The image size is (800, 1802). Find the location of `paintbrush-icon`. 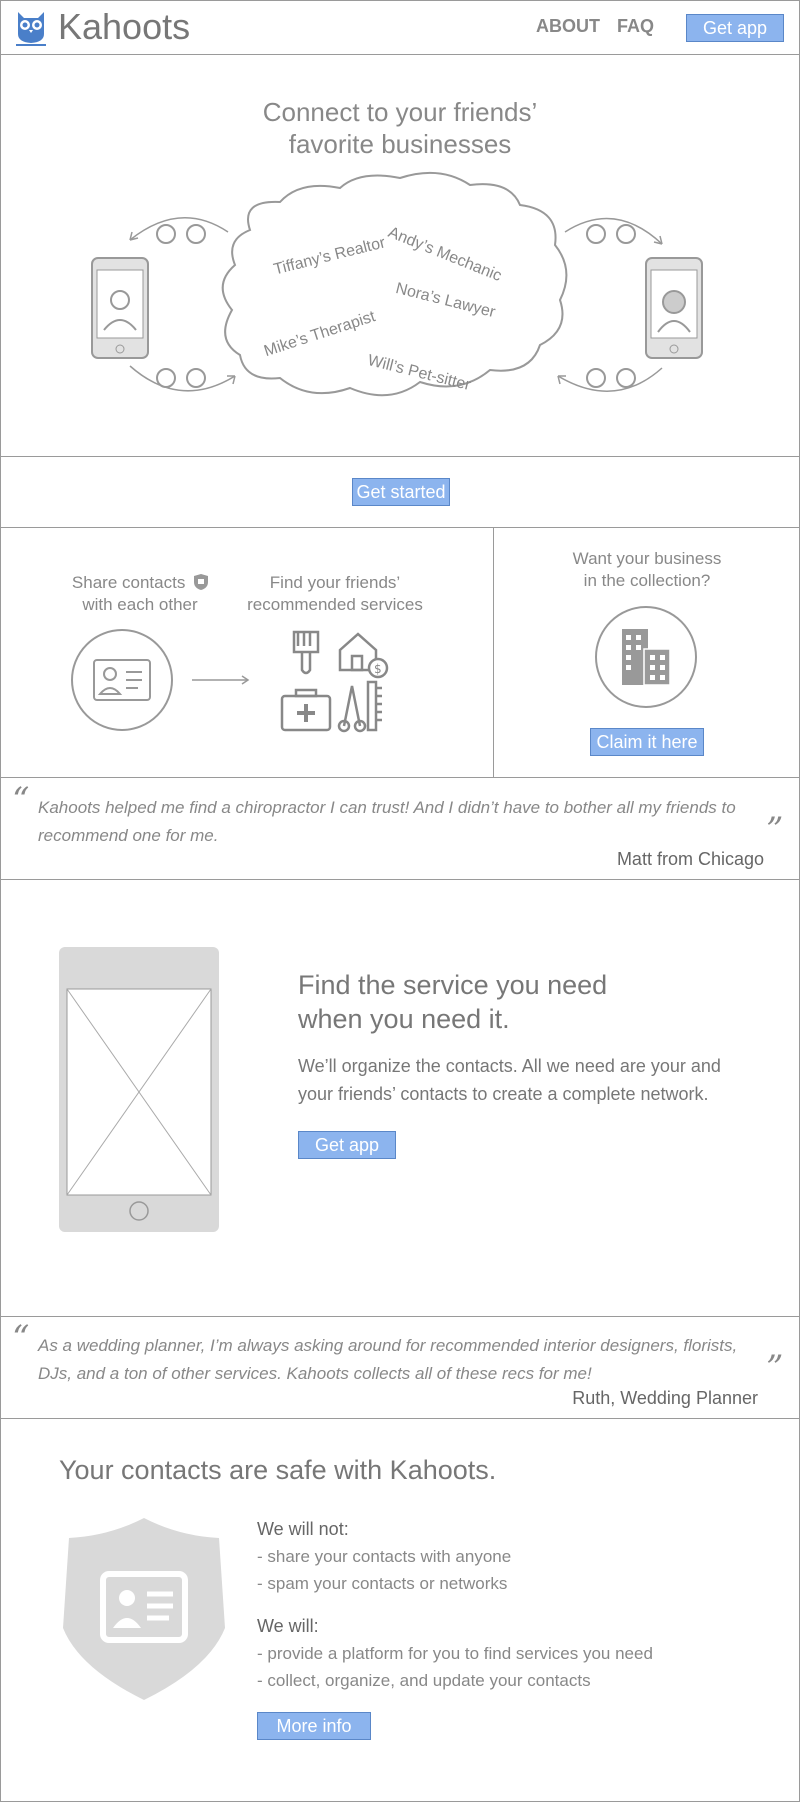

paintbrush-icon is located at coordinates (306, 652).